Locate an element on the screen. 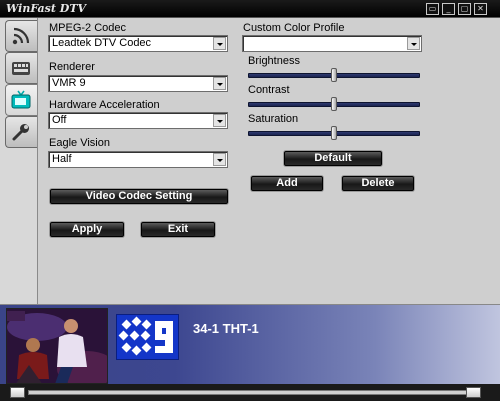 The height and width of the screenshot is (401, 500). renderer-select: VMR 9 is located at coordinates (138, 83).